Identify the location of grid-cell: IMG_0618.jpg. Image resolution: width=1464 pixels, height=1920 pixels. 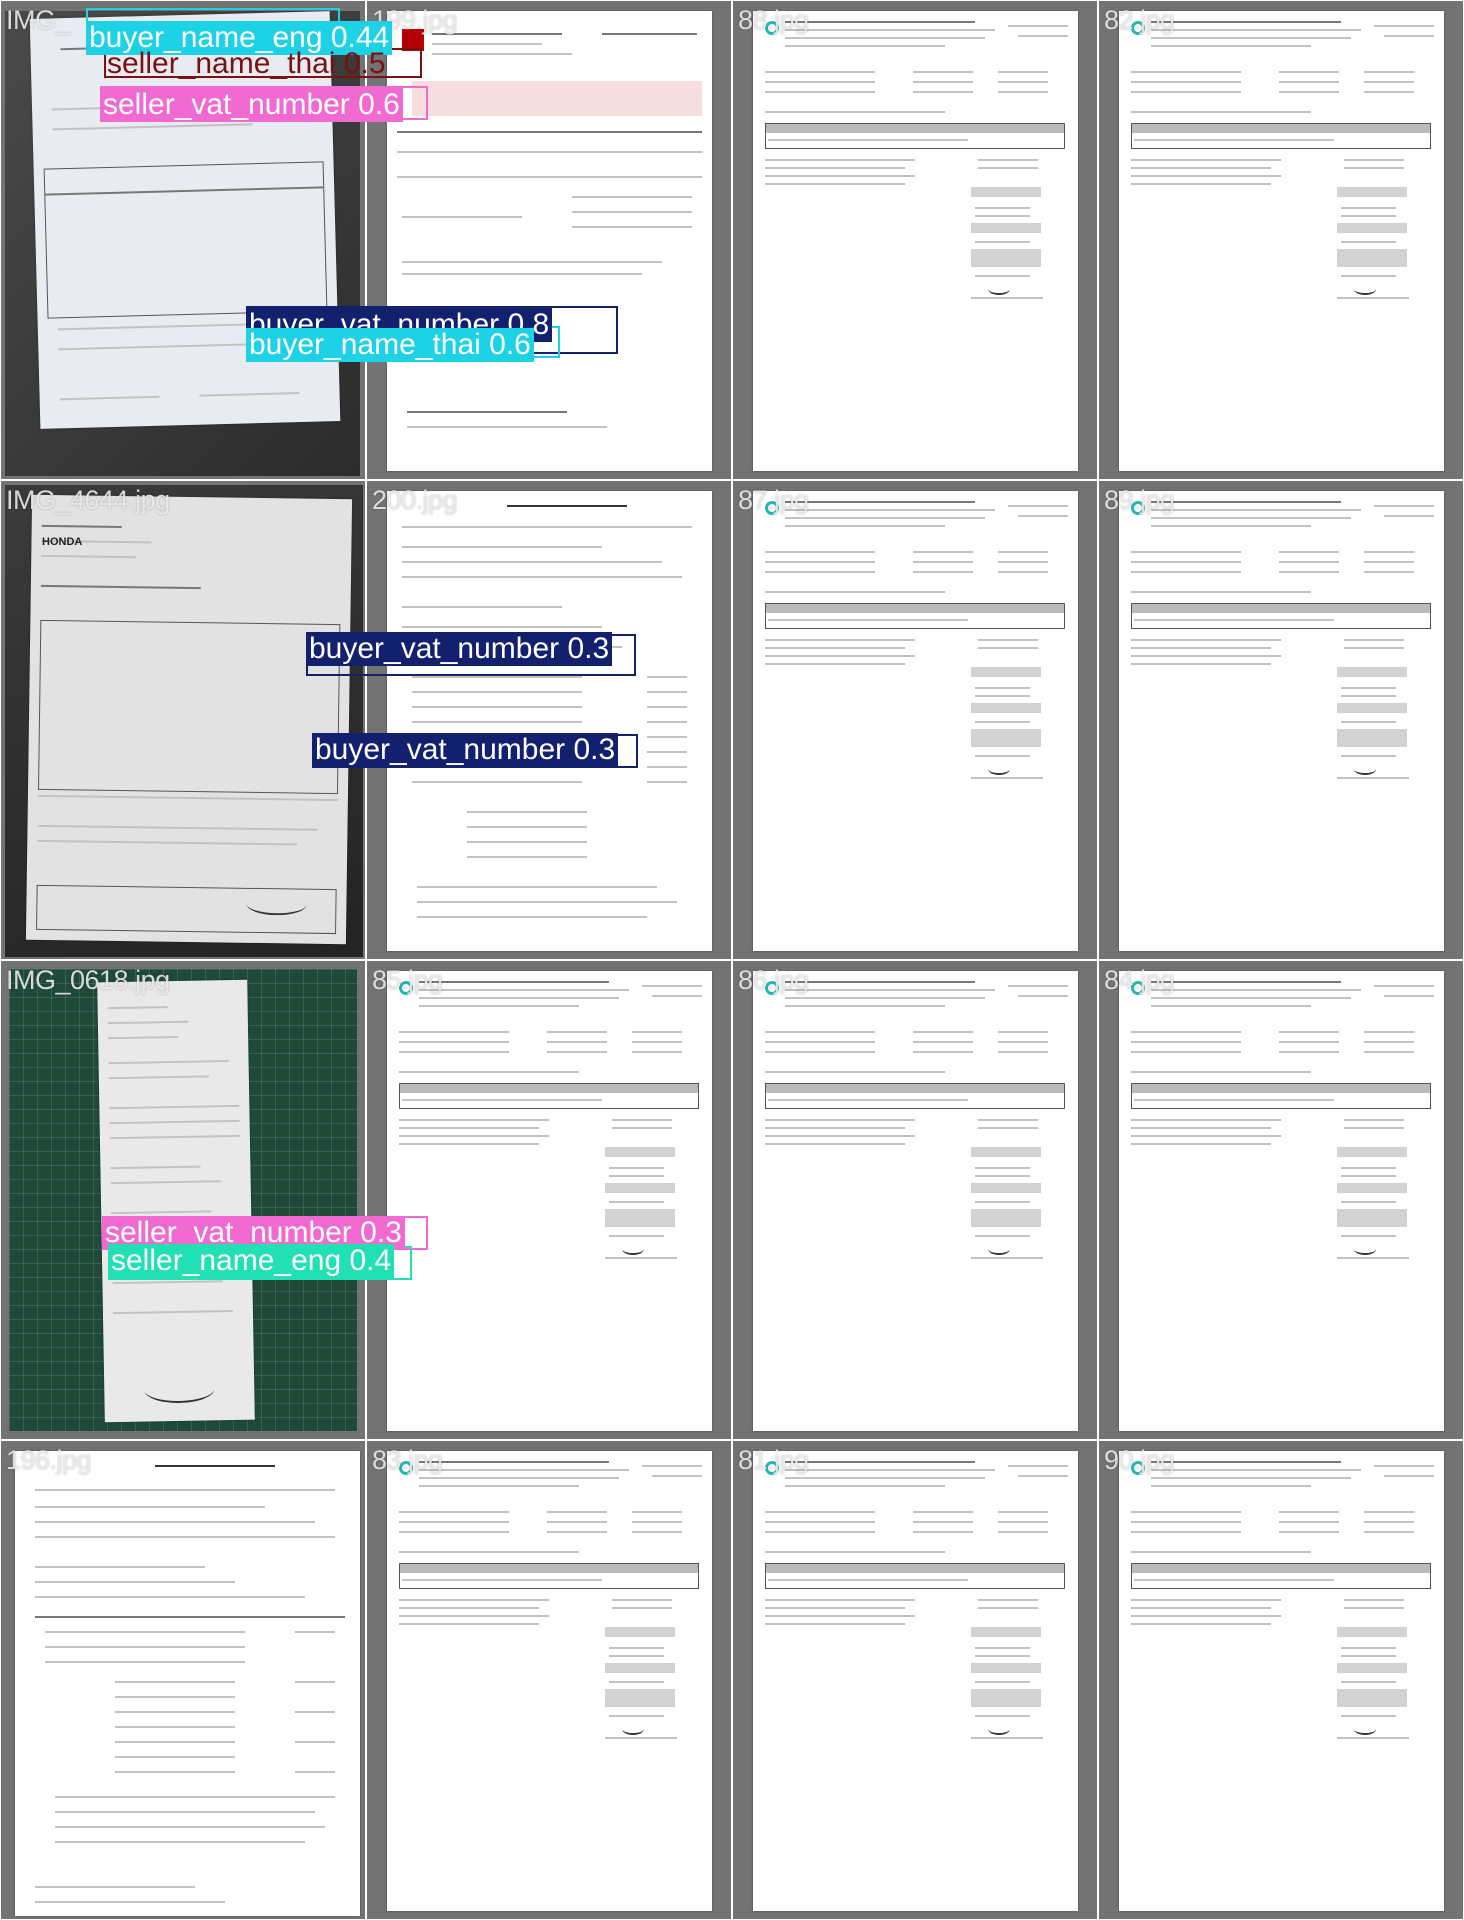
(183, 1200).